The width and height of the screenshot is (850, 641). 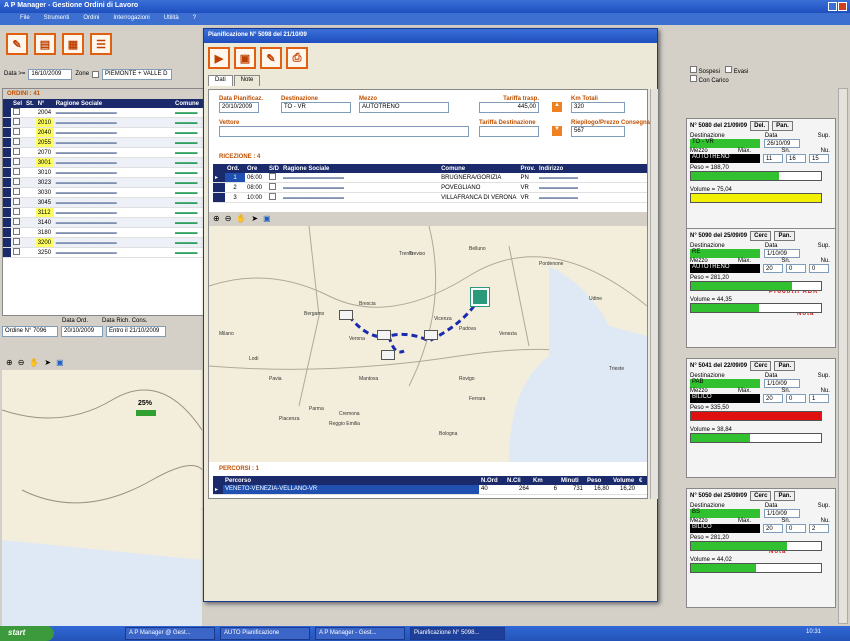 What do you see at coordinates (509, 131) in the screenshot?
I see `tariffa-dest-field` at bounding box center [509, 131].